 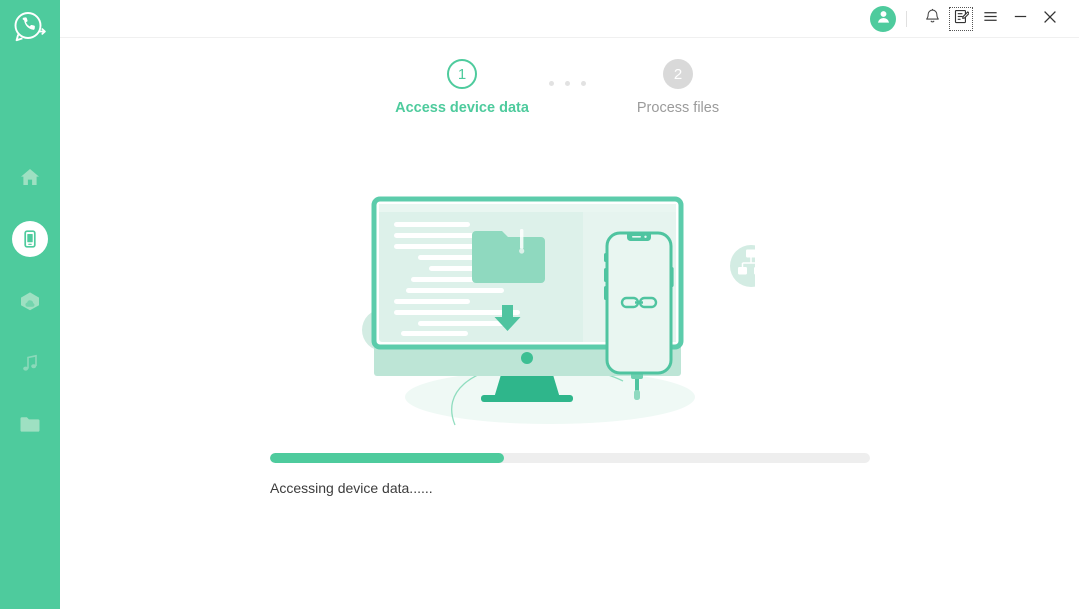 I want to click on music-note-icon, so click(x=30, y=363).